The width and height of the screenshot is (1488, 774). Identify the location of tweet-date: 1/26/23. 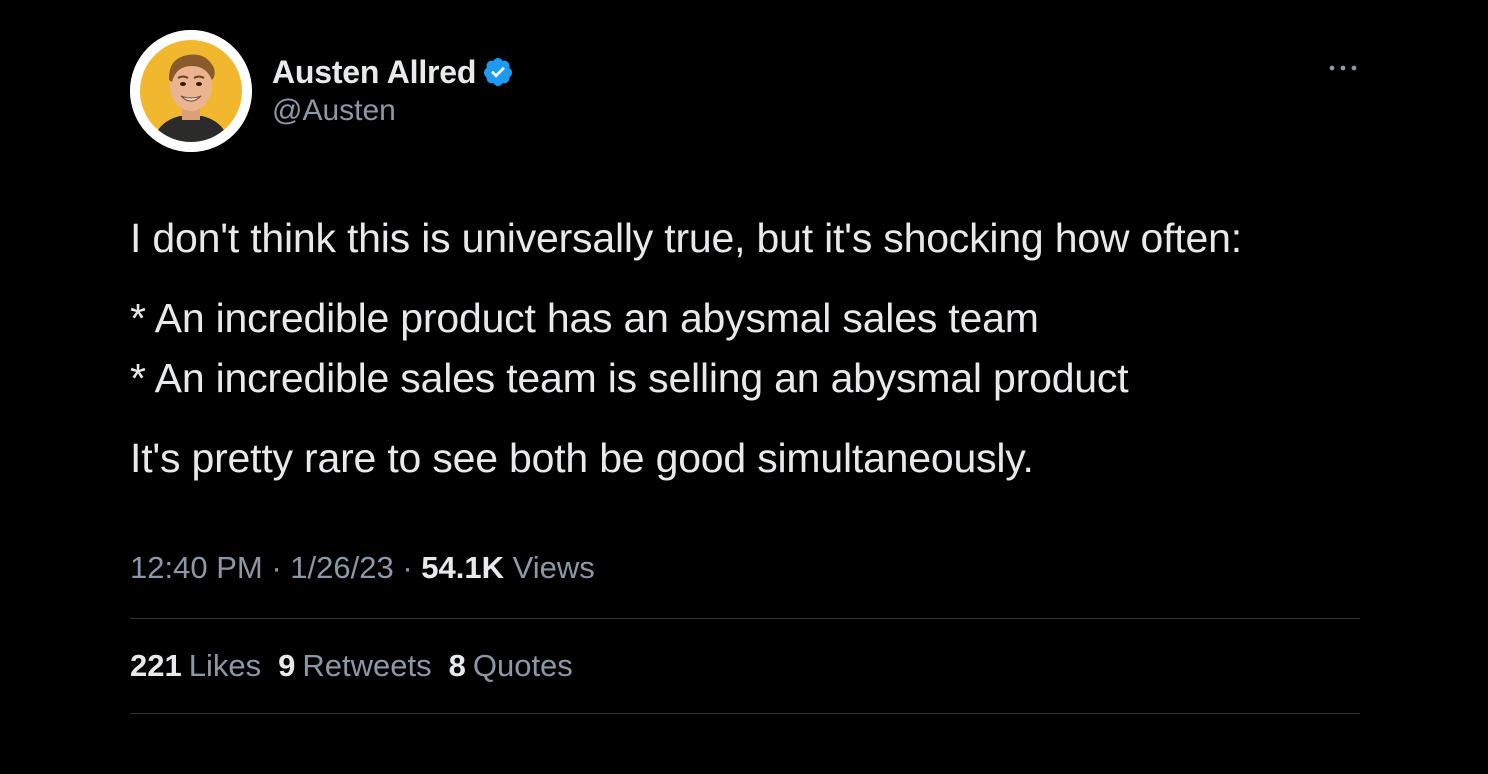
(341, 567).